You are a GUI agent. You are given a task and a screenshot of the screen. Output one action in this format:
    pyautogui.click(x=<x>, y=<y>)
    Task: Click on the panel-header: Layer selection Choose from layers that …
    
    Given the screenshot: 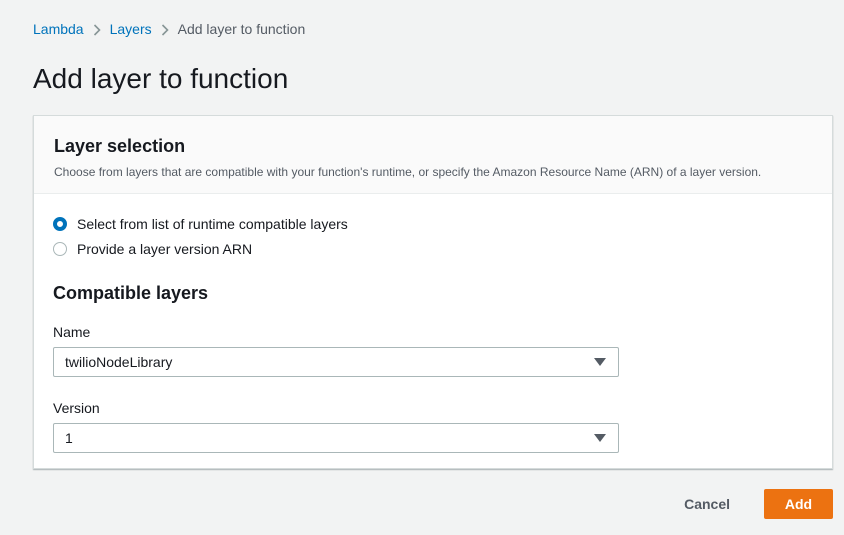 What is the action you would take?
    pyautogui.click(x=433, y=155)
    